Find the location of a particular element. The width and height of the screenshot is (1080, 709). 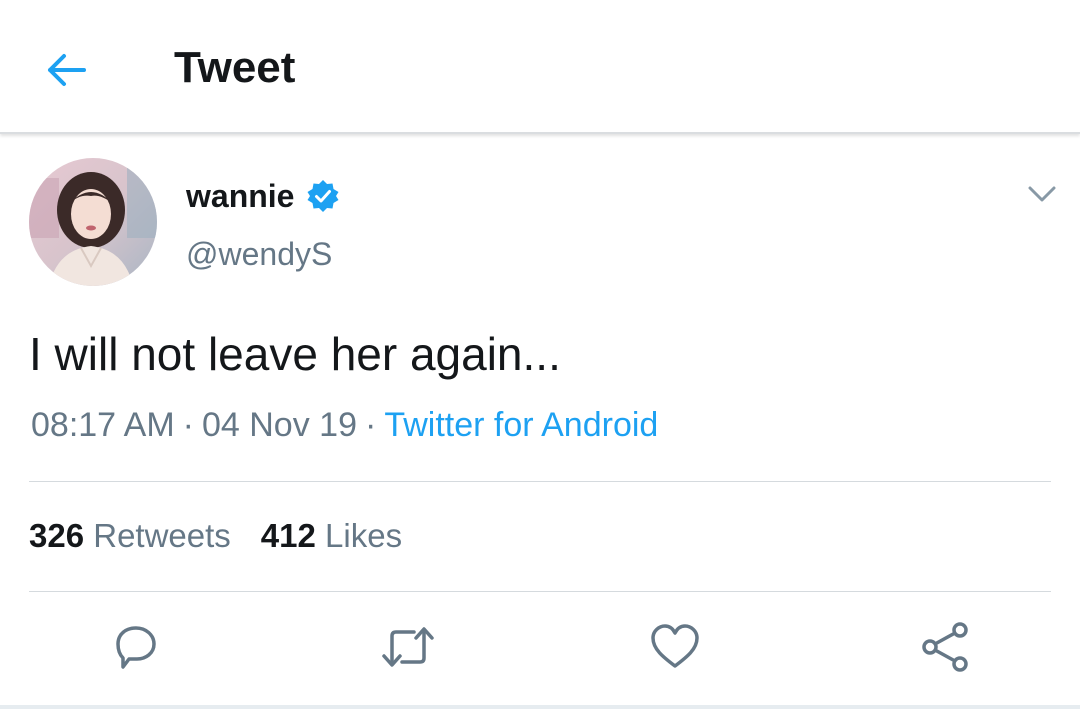

retweets-count: 326 is located at coordinates (56, 535).